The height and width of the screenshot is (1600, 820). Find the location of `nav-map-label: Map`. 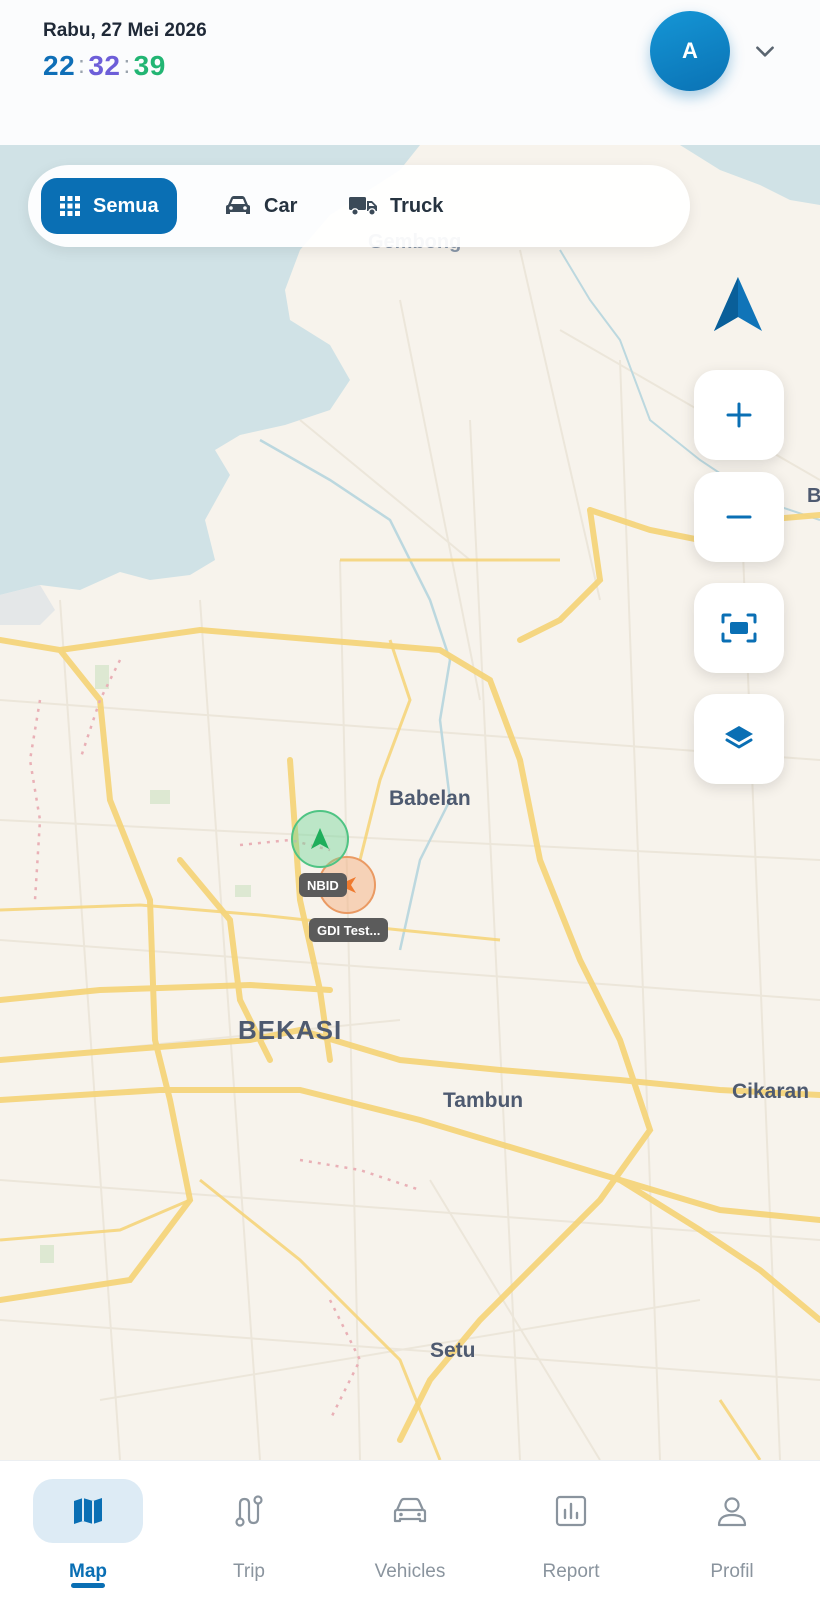

nav-map-label: Map is located at coordinates (88, 1571).